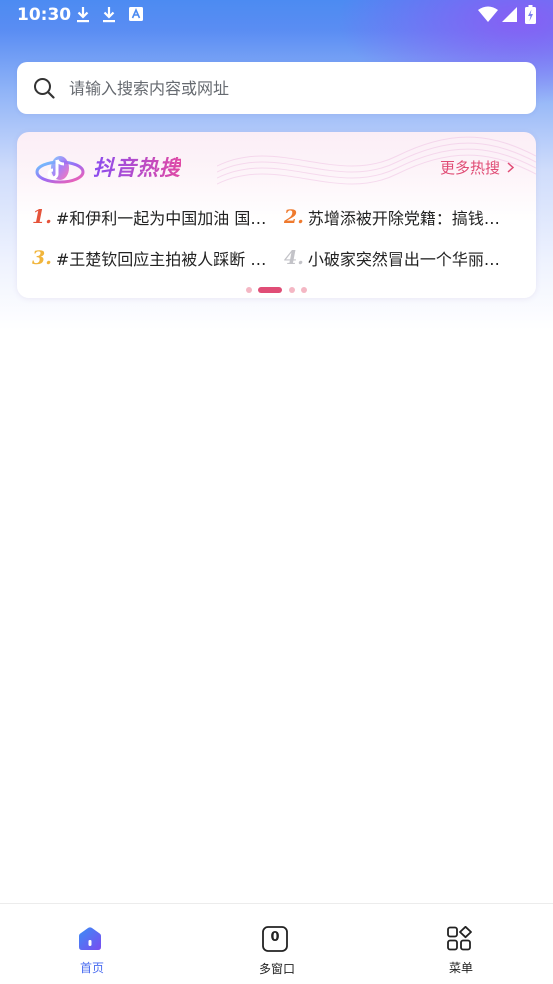 The image size is (553, 984). What do you see at coordinates (270, 290) in the screenshot?
I see `pager-dot-active` at bounding box center [270, 290].